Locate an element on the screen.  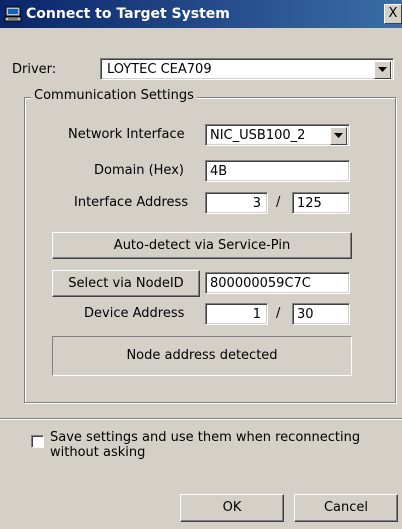
interface-address-label: Interface Address is located at coordinates (131, 202).